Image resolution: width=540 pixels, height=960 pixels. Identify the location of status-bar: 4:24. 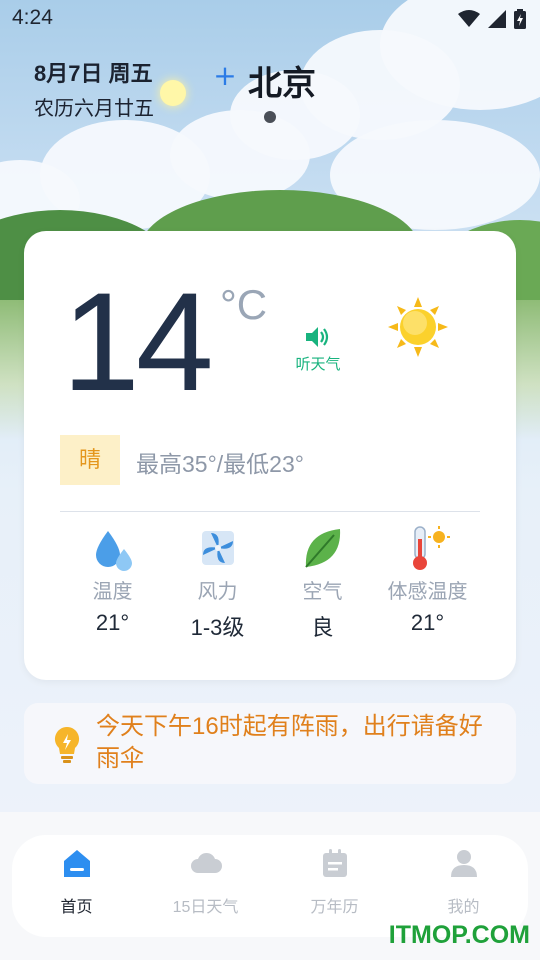
(270, 19).